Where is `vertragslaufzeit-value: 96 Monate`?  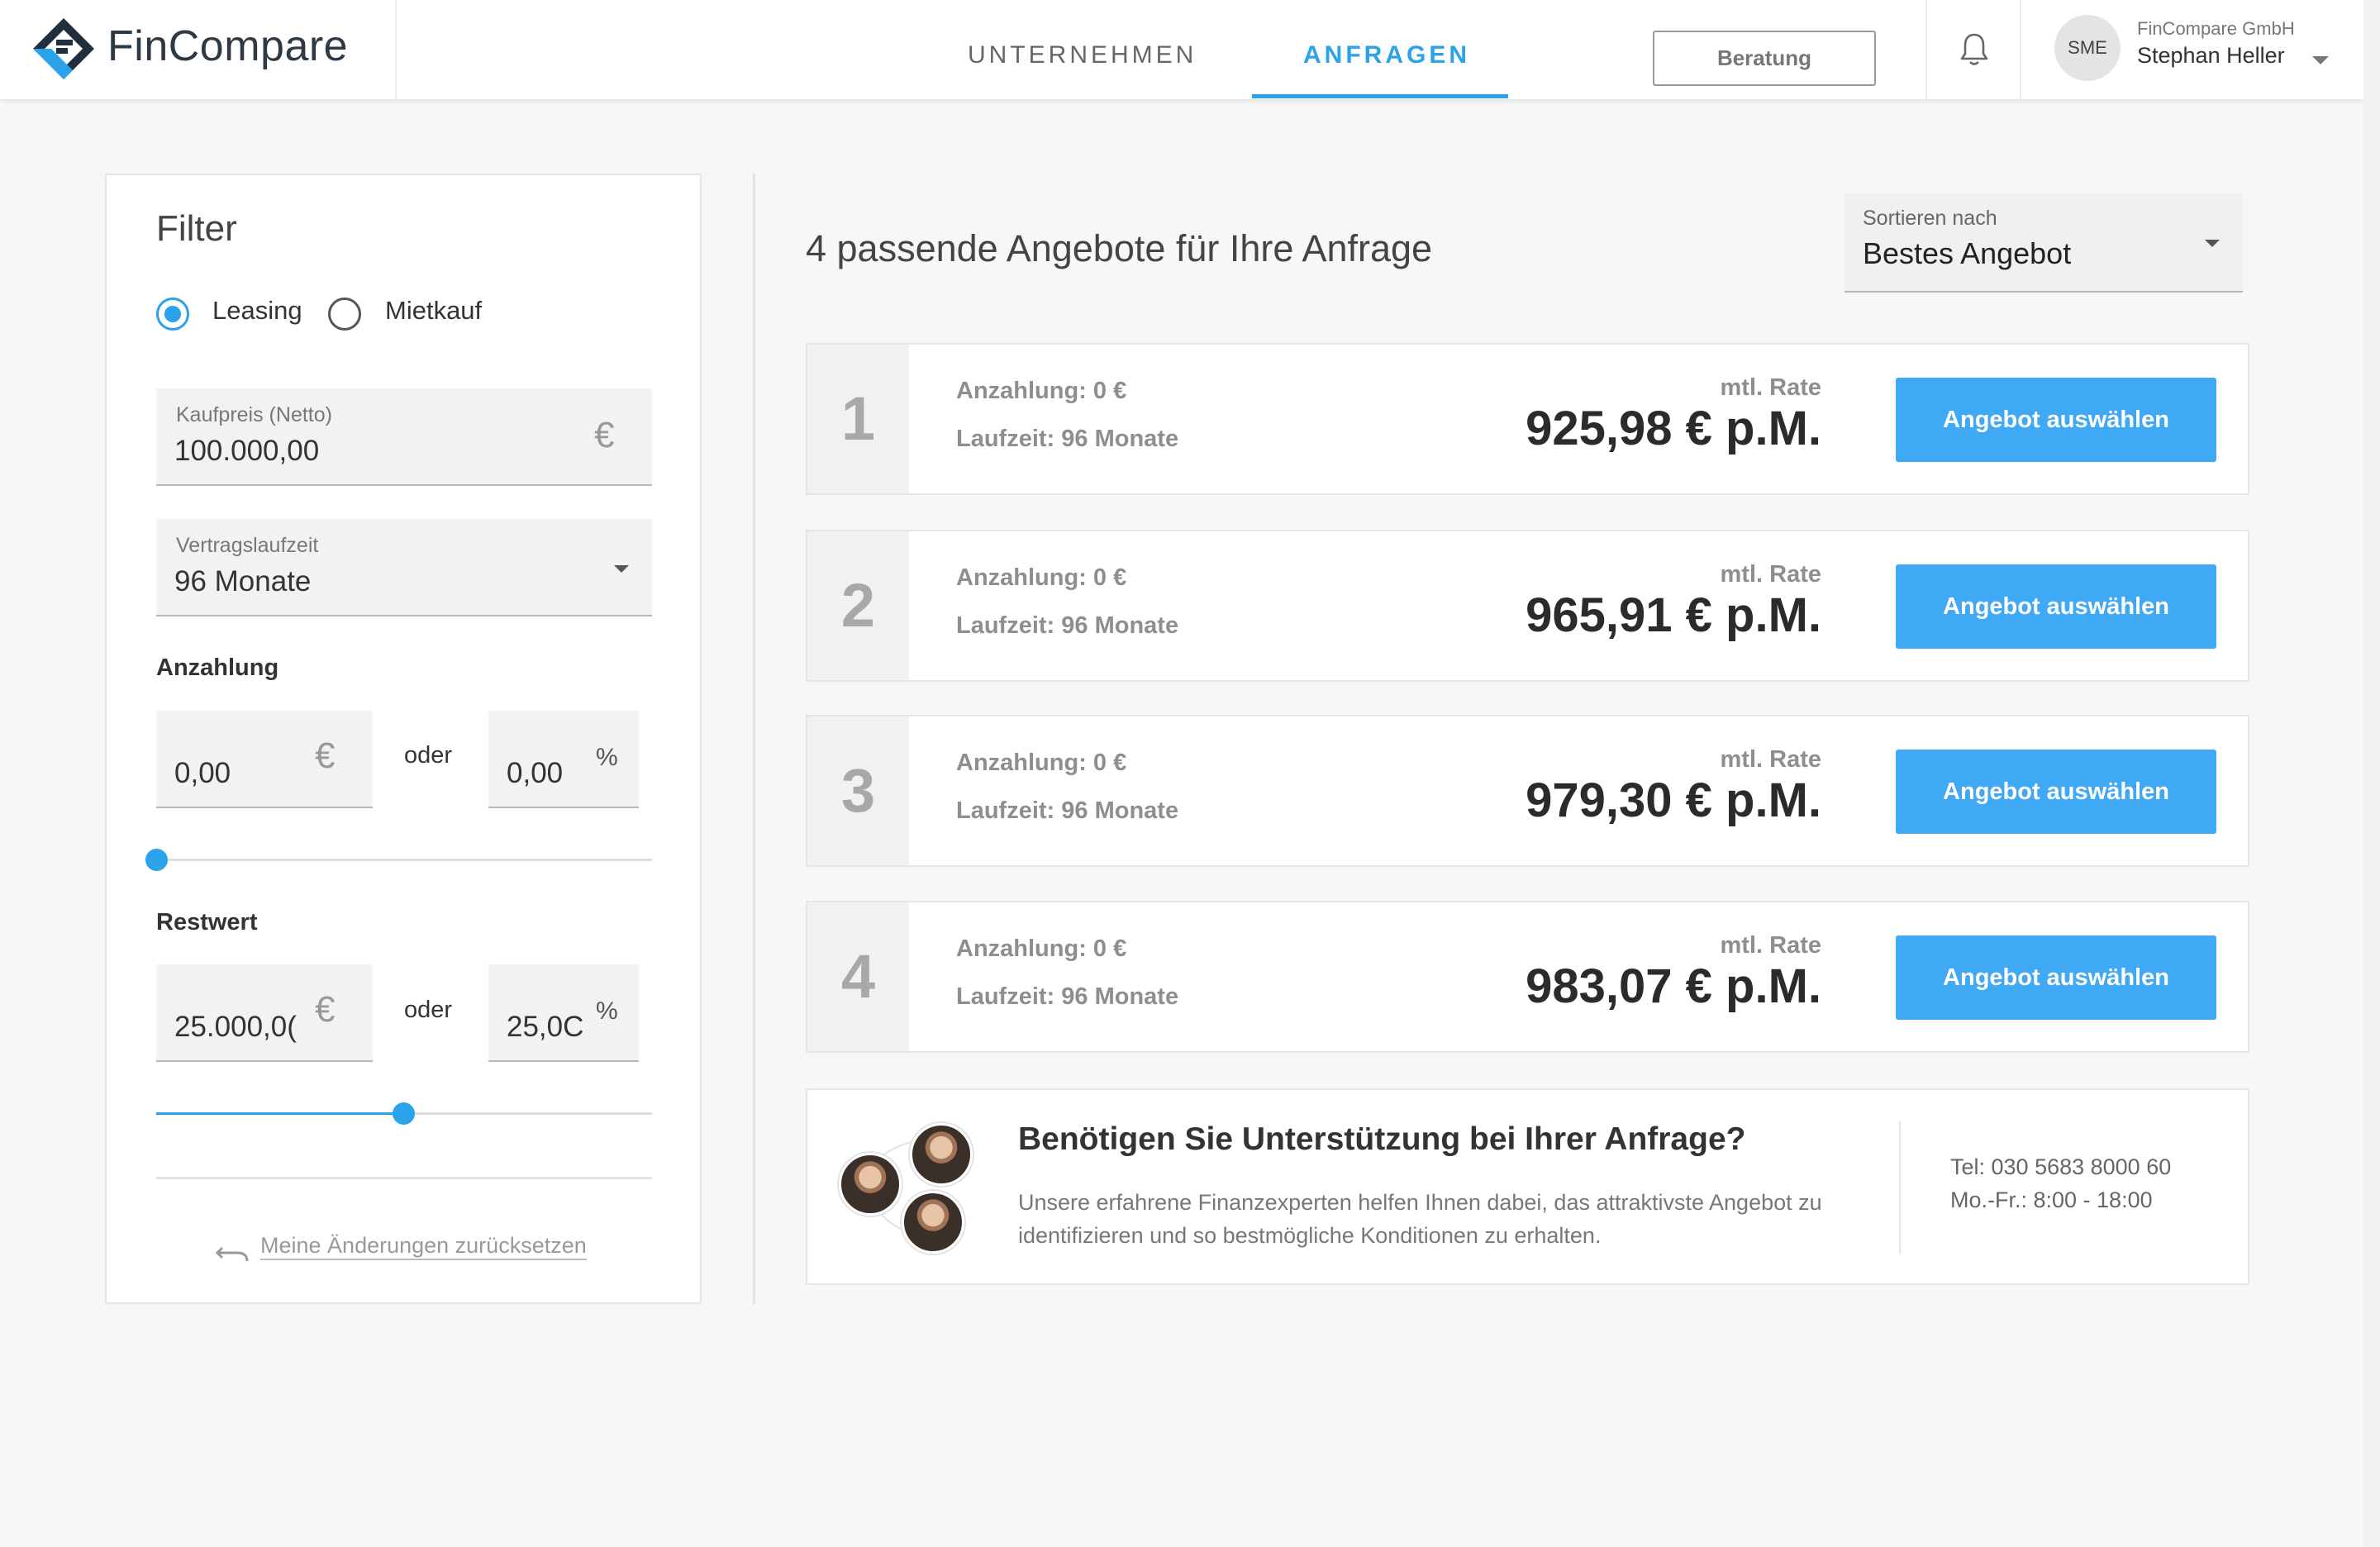
vertragslaufzeit-value: 96 Monate is located at coordinates (242, 581).